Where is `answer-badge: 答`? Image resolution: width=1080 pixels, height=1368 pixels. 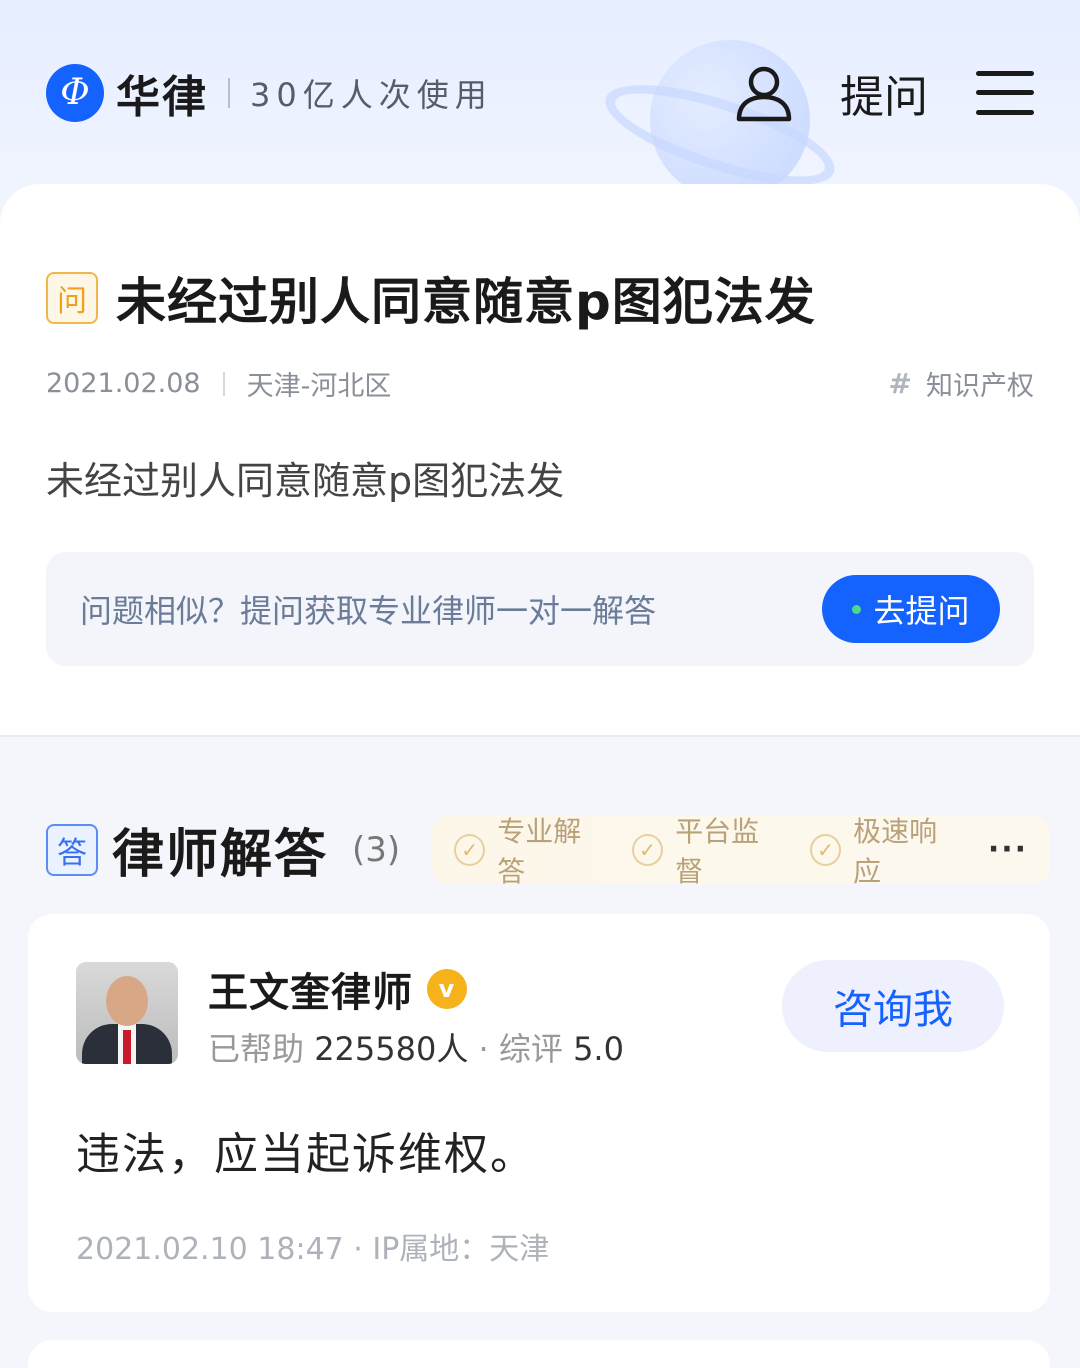 answer-badge: 答 is located at coordinates (72, 849).